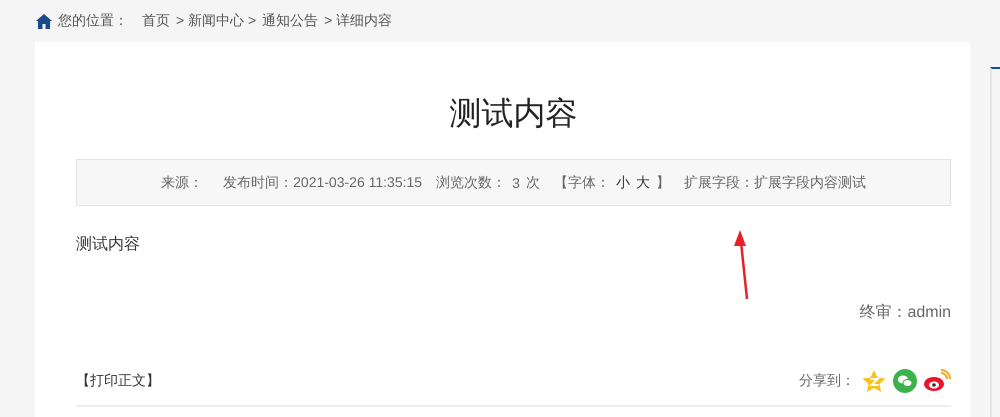 The width and height of the screenshot is (1000, 417). I want to click on font-small-link: 小, so click(623, 183).